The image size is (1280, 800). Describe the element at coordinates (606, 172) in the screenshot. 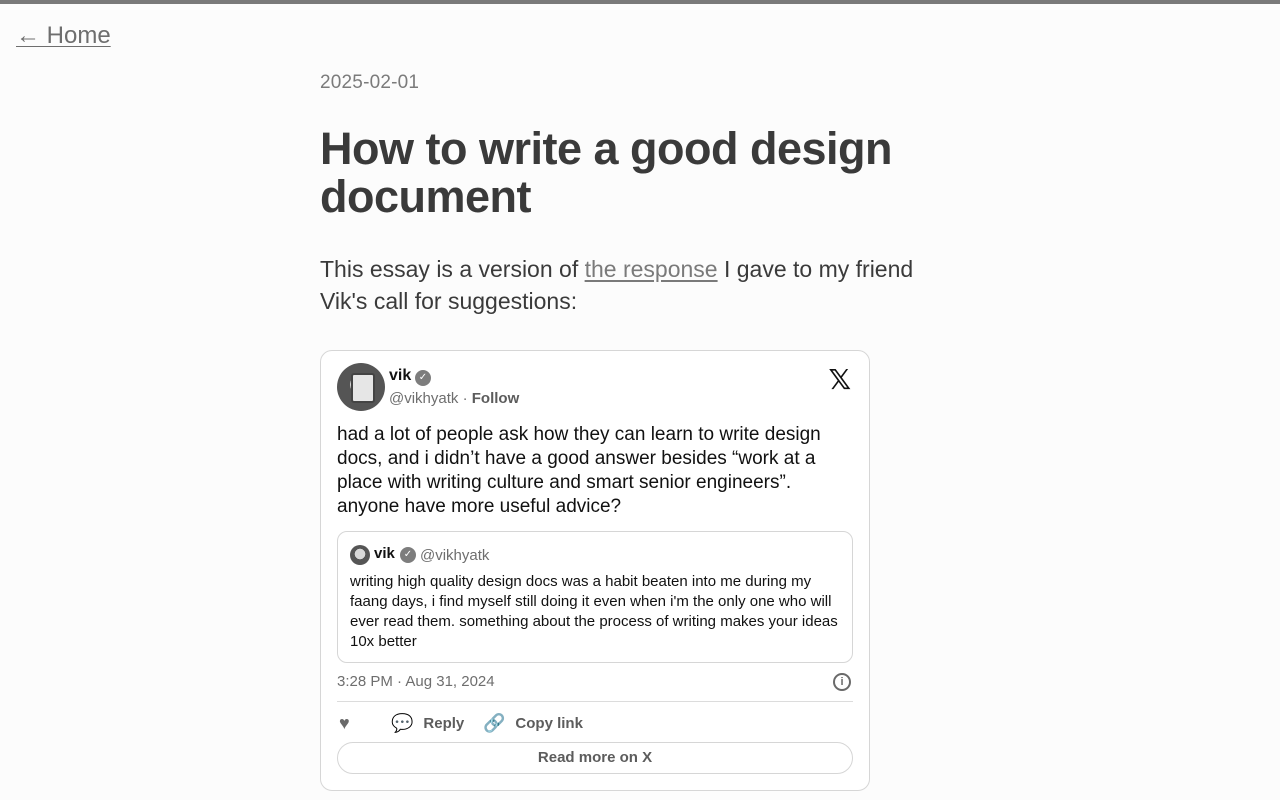

I see `post-title: How to write a good design document` at that location.